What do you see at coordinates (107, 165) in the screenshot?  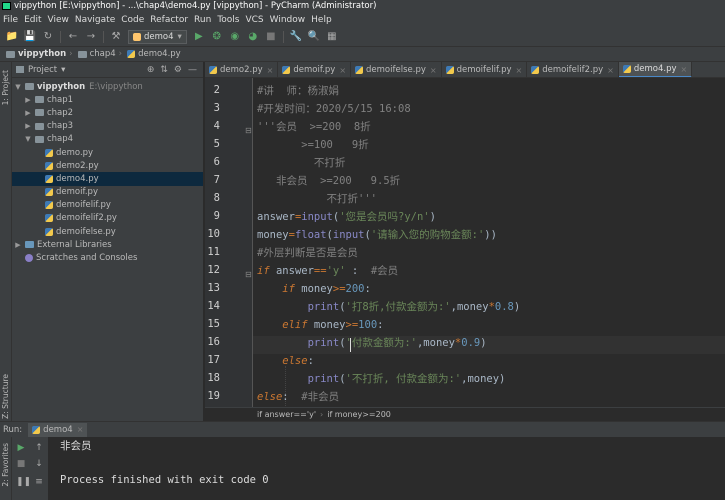 I see `tree-file-demo2: demo2.py` at bounding box center [107, 165].